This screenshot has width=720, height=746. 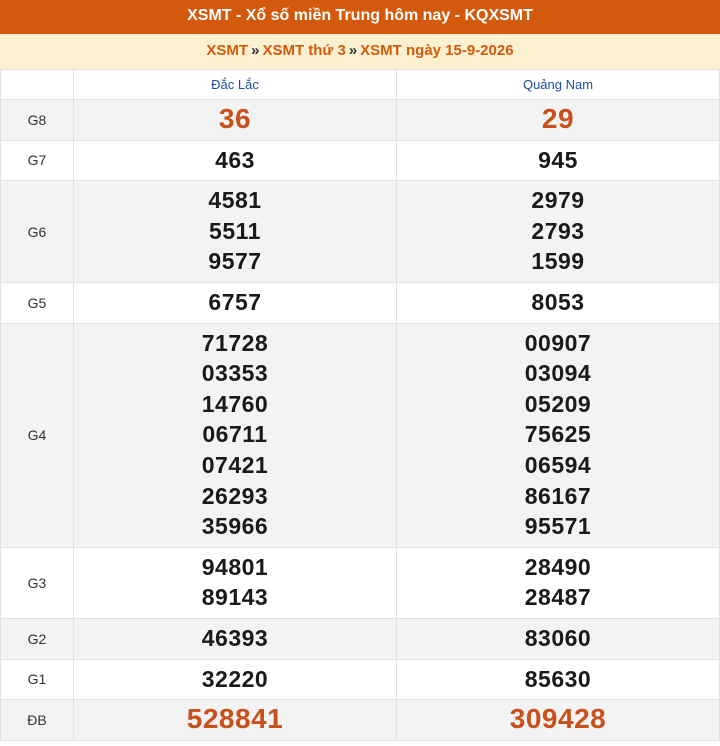 I want to click on prize-number: 36, so click(x=235, y=118).